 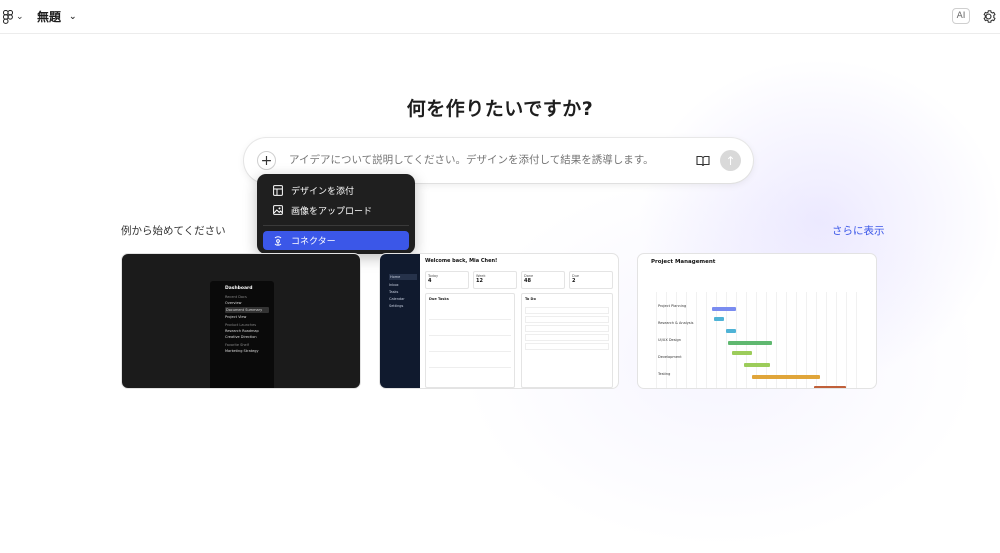 I want to click on stat-card: Today 4, so click(x=447, y=280).